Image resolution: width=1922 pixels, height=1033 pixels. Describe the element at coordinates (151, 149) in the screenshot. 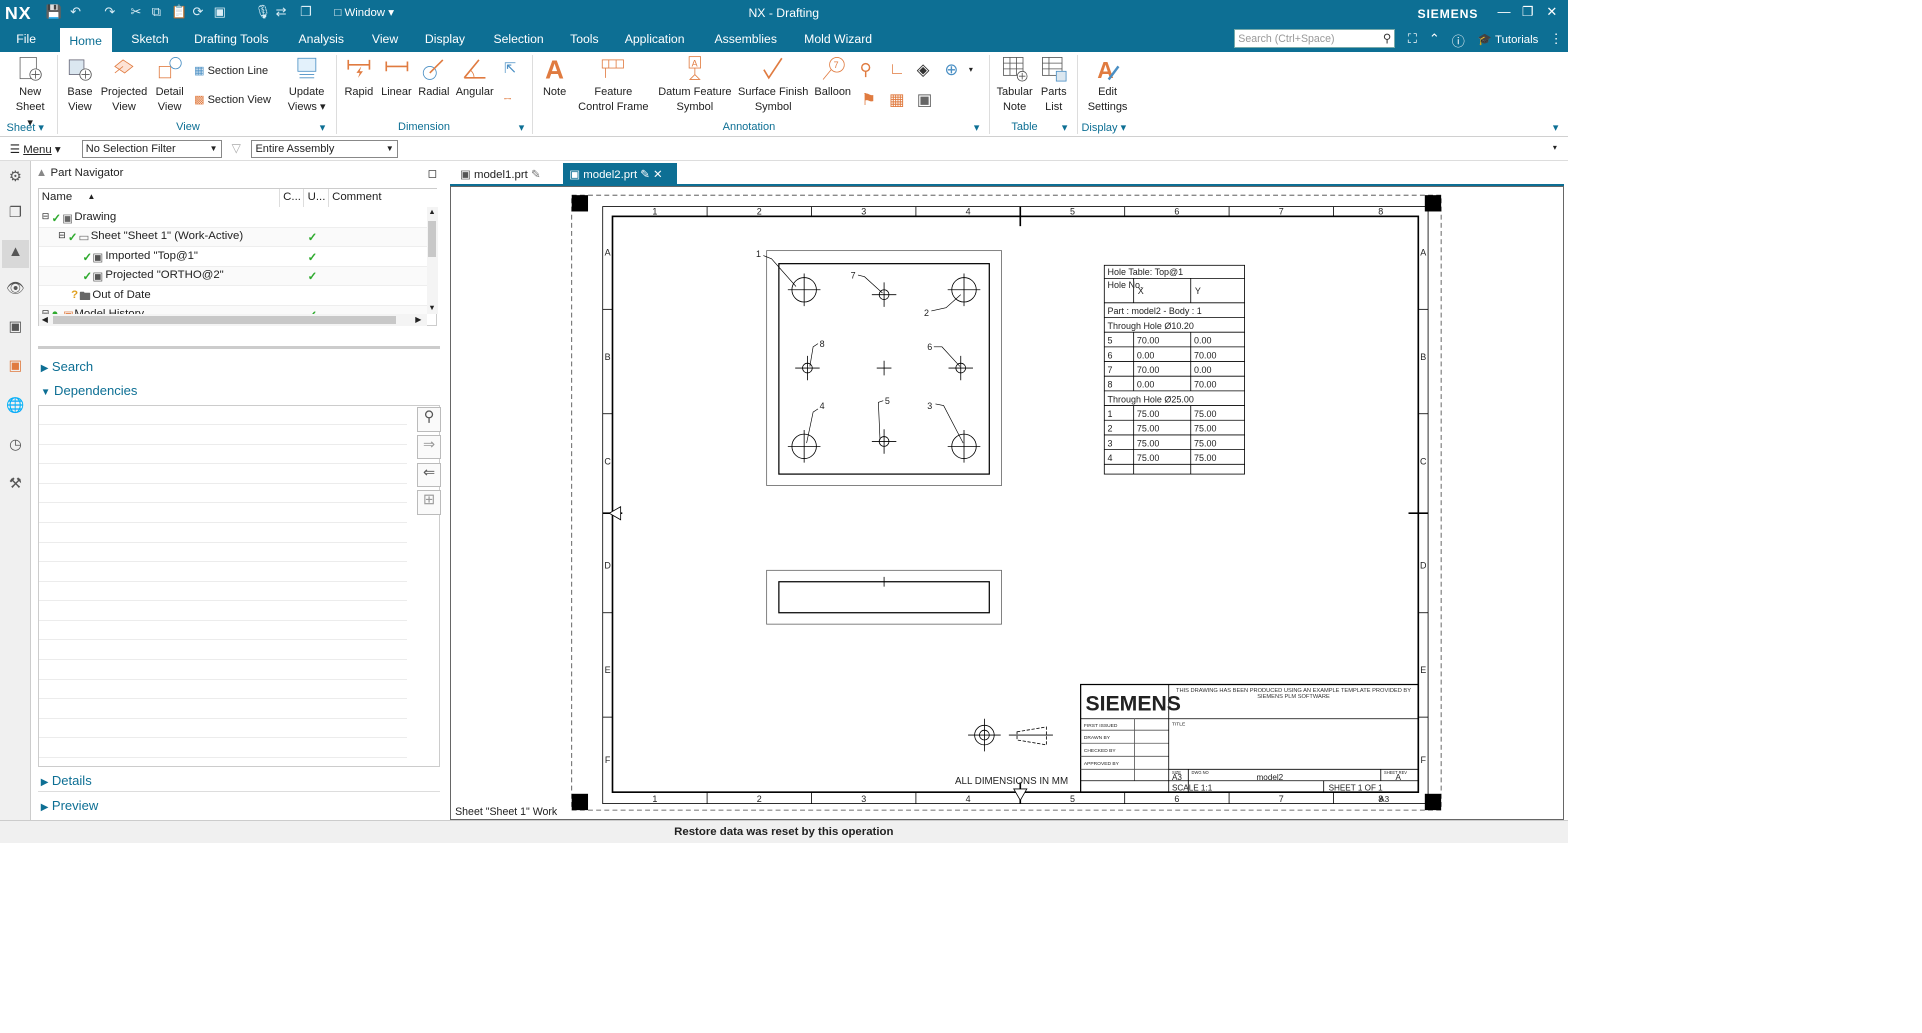

I see `selection-filter-dropdown: No Selection Filter ▼` at that location.